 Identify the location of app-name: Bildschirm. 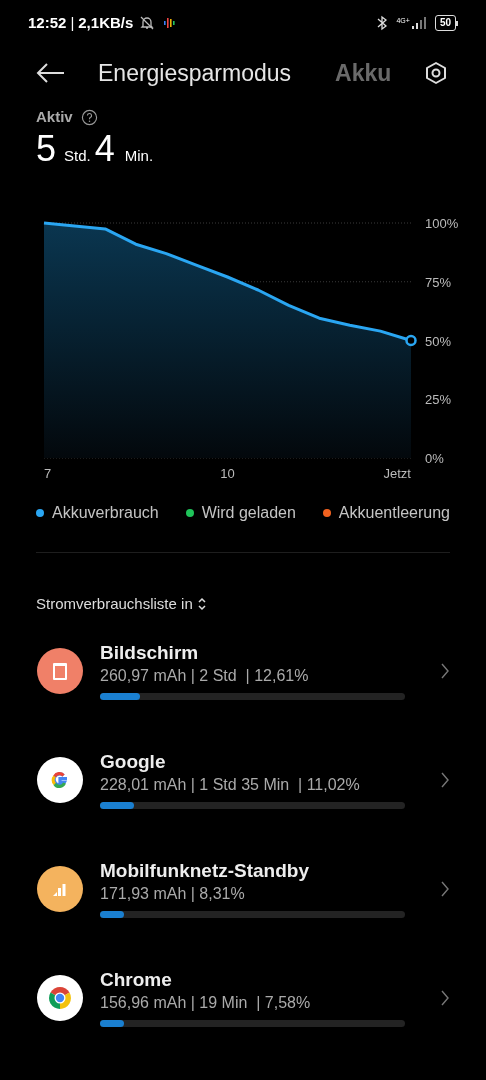
(150, 653).